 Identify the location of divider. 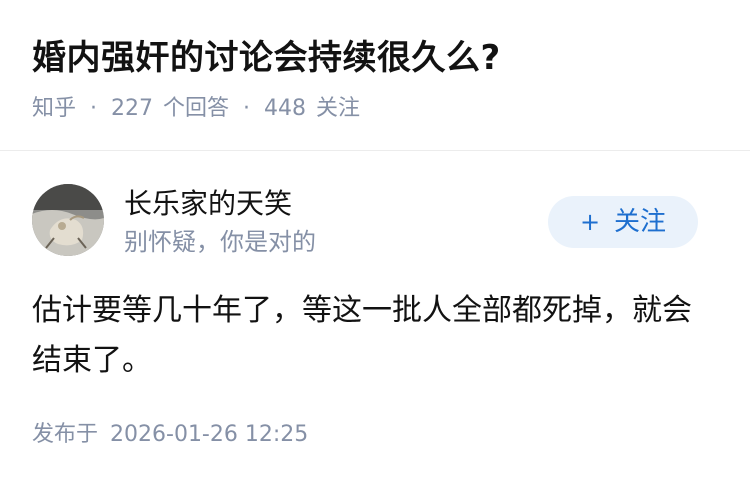
(375, 150).